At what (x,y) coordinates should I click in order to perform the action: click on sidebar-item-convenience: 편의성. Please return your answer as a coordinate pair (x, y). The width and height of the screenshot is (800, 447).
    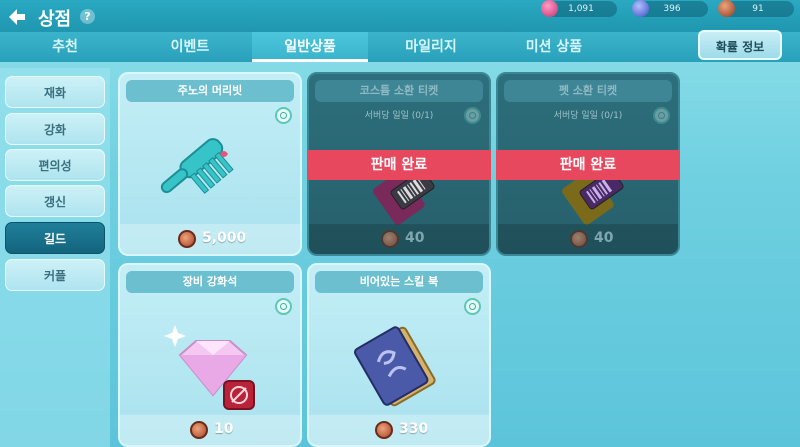
    Looking at the image, I should click on (55, 165).